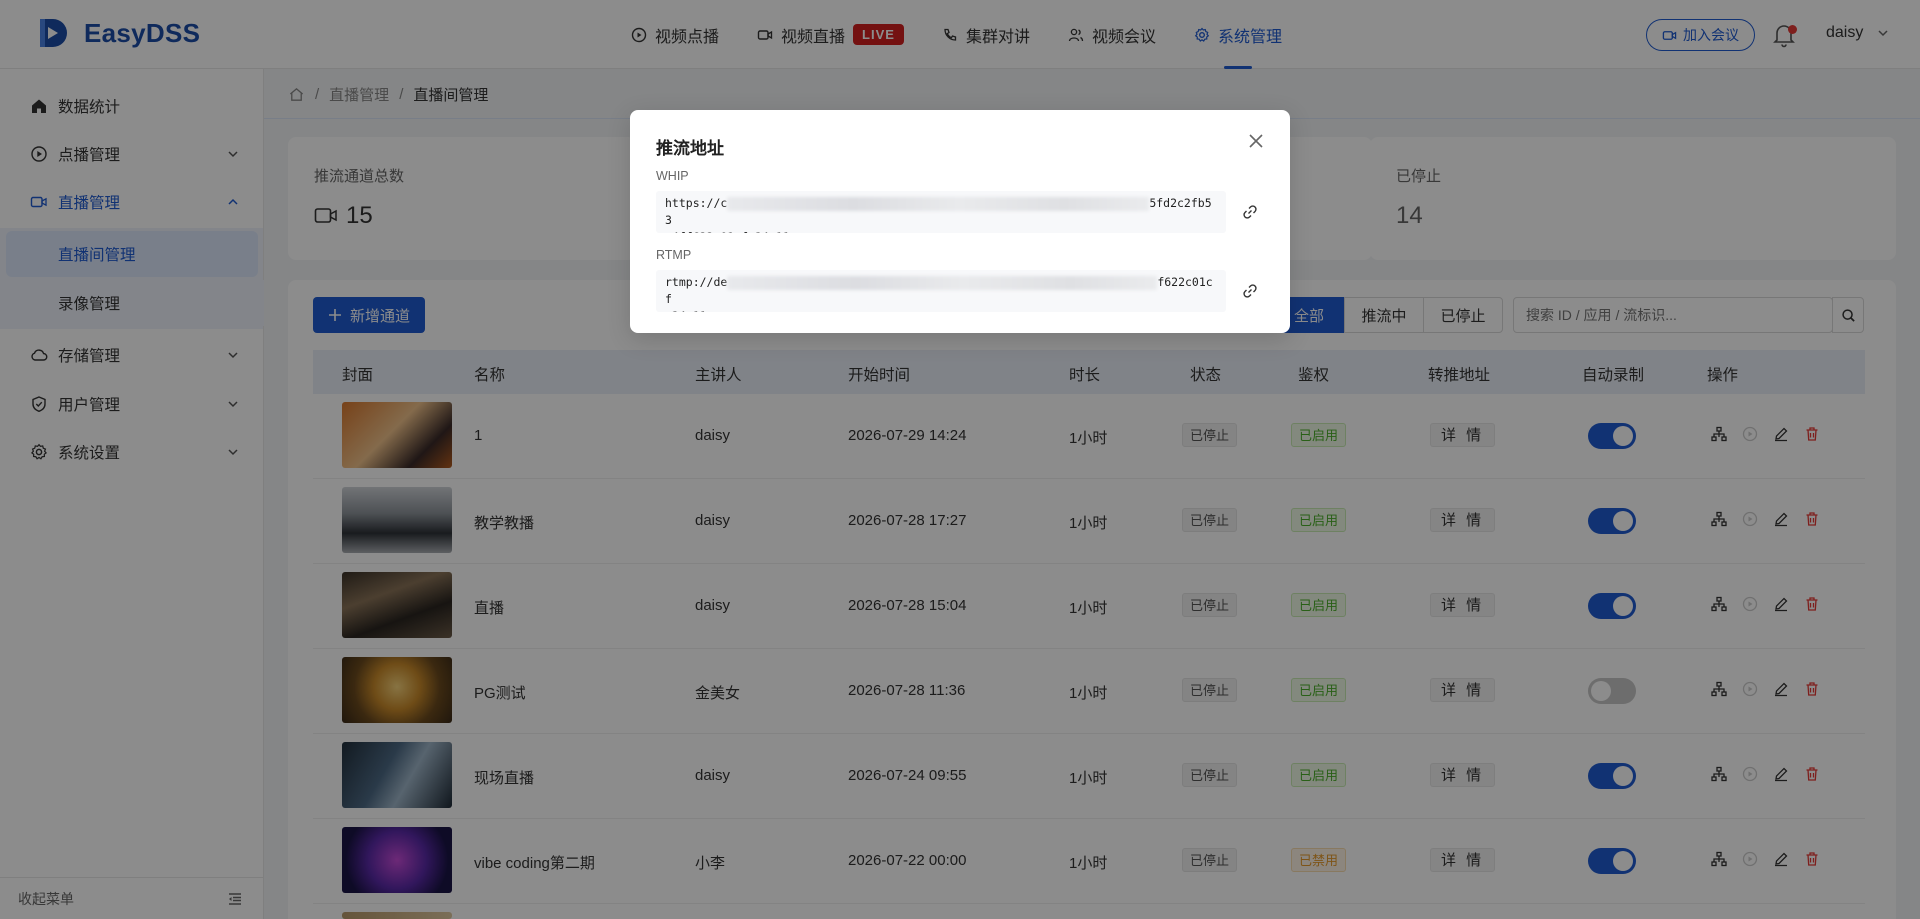 The height and width of the screenshot is (919, 1920). What do you see at coordinates (674, 255) in the screenshot?
I see `rtmp-label: RTMP` at bounding box center [674, 255].